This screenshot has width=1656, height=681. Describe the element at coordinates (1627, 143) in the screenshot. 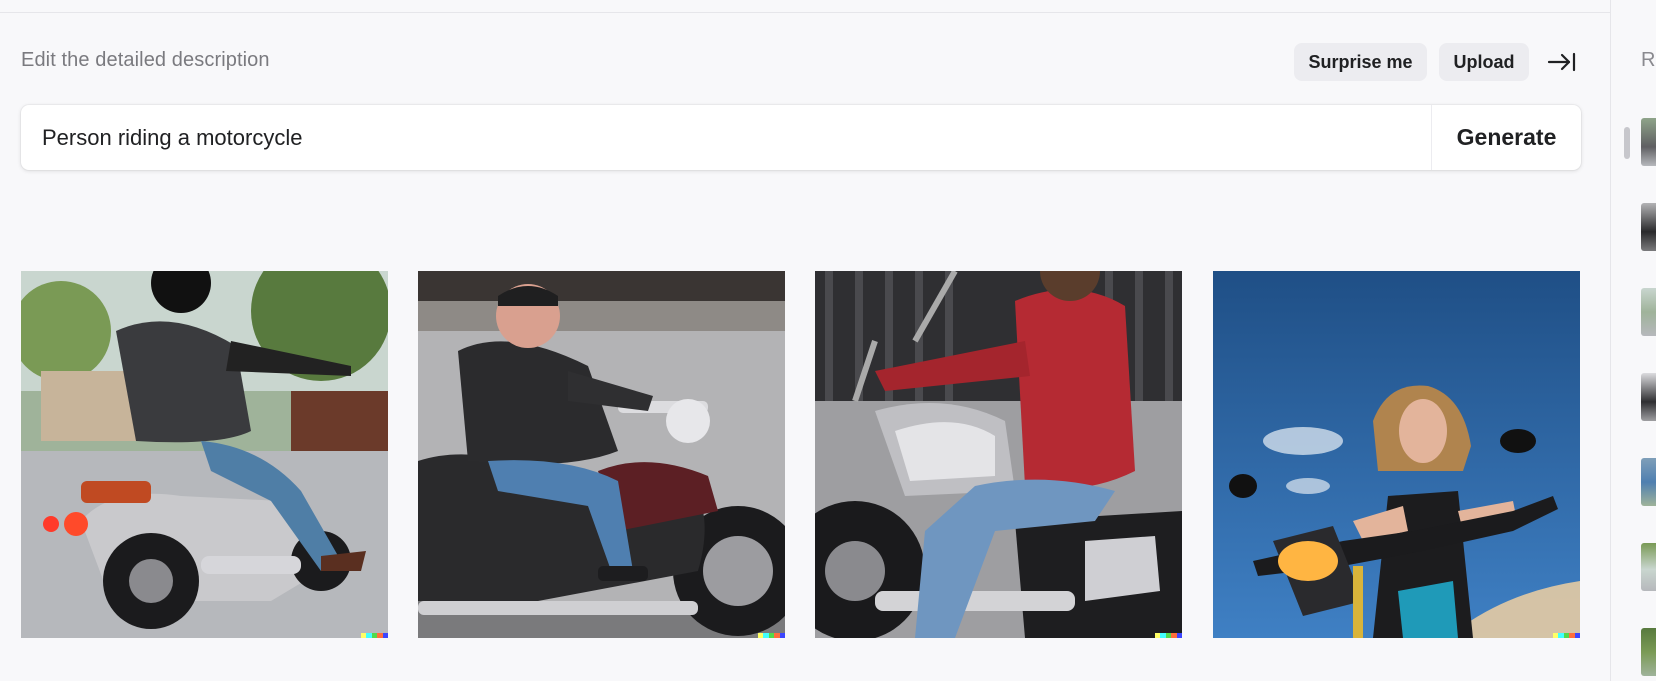

I see `sidebar-scrollbar` at that location.